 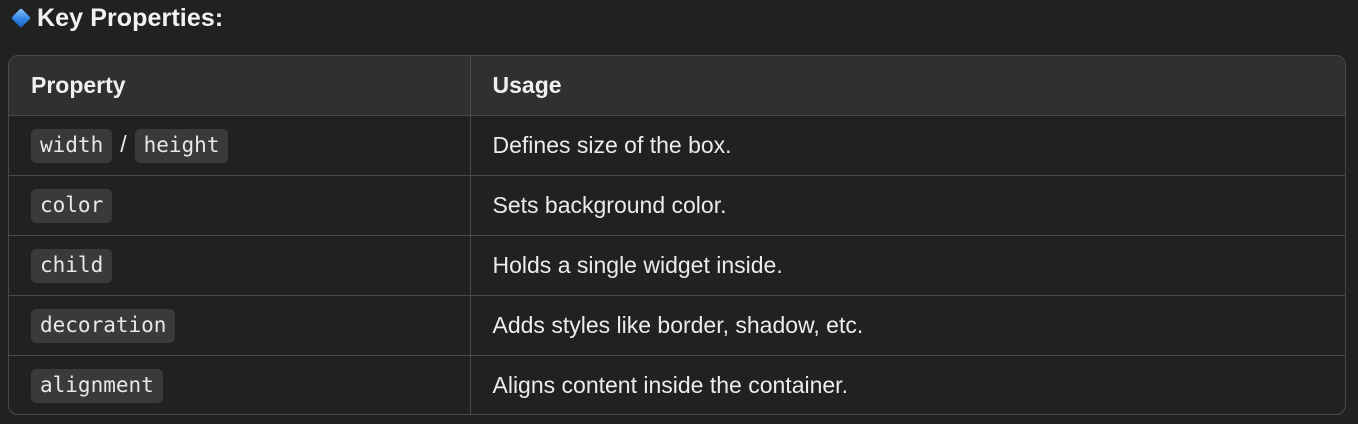 I want to click on property-cell: alignment, so click(x=240, y=384).